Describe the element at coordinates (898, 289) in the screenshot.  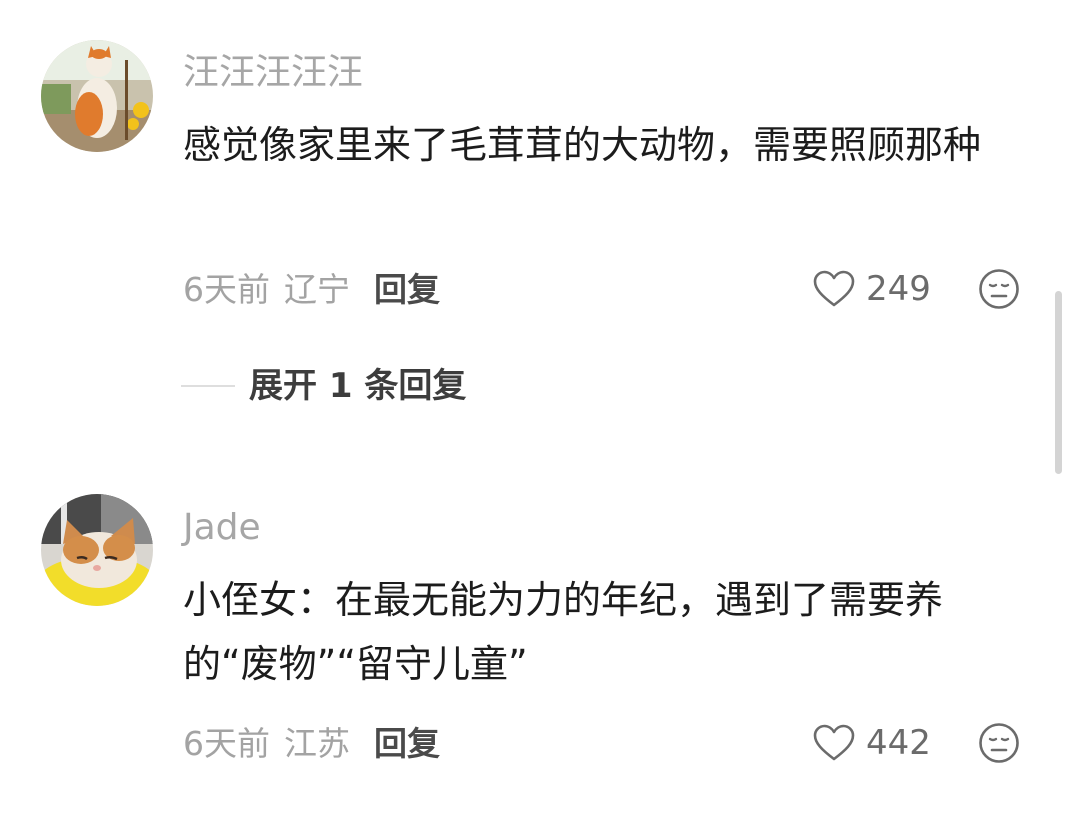
I see `like-count: 249` at that location.